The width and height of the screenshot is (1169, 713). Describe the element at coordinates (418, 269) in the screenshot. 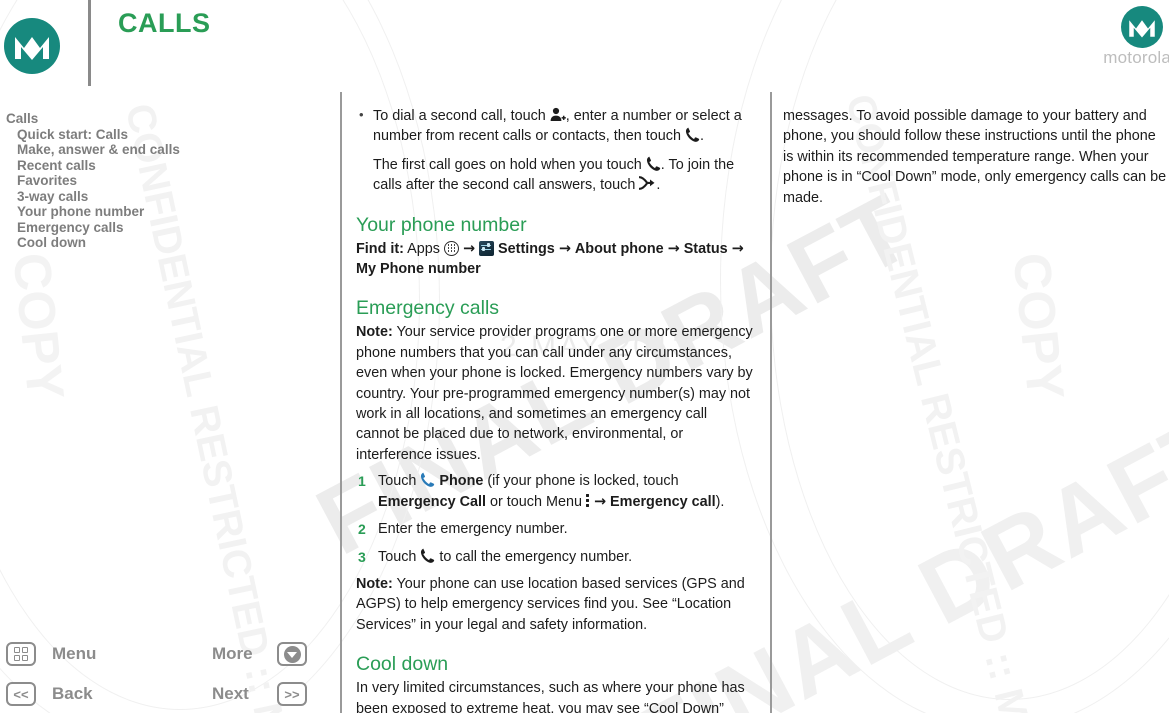

I see `find-it-my-phone-number-label: My Phone number` at that location.